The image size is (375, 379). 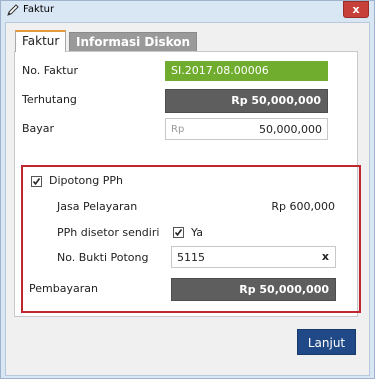 What do you see at coordinates (246, 129) in the screenshot?
I see `bayar-input: Rp 50,000,000` at bounding box center [246, 129].